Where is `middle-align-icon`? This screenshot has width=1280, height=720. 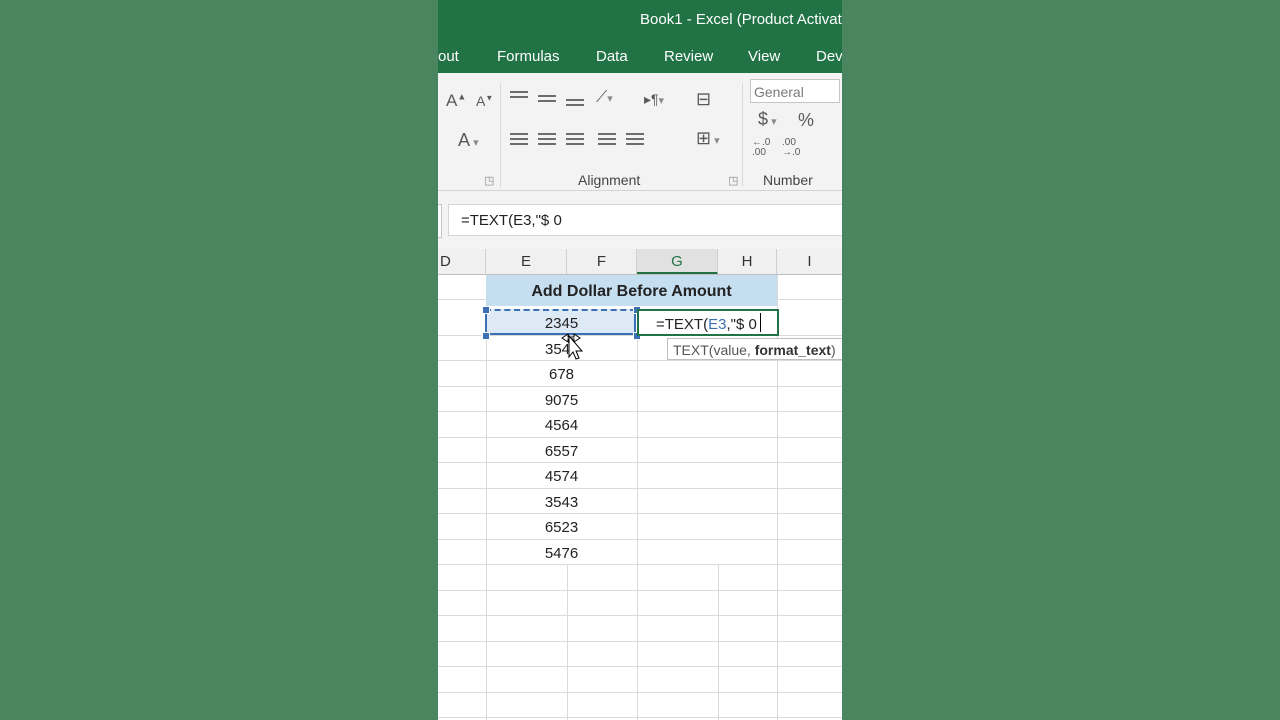 middle-align-icon is located at coordinates (547, 102).